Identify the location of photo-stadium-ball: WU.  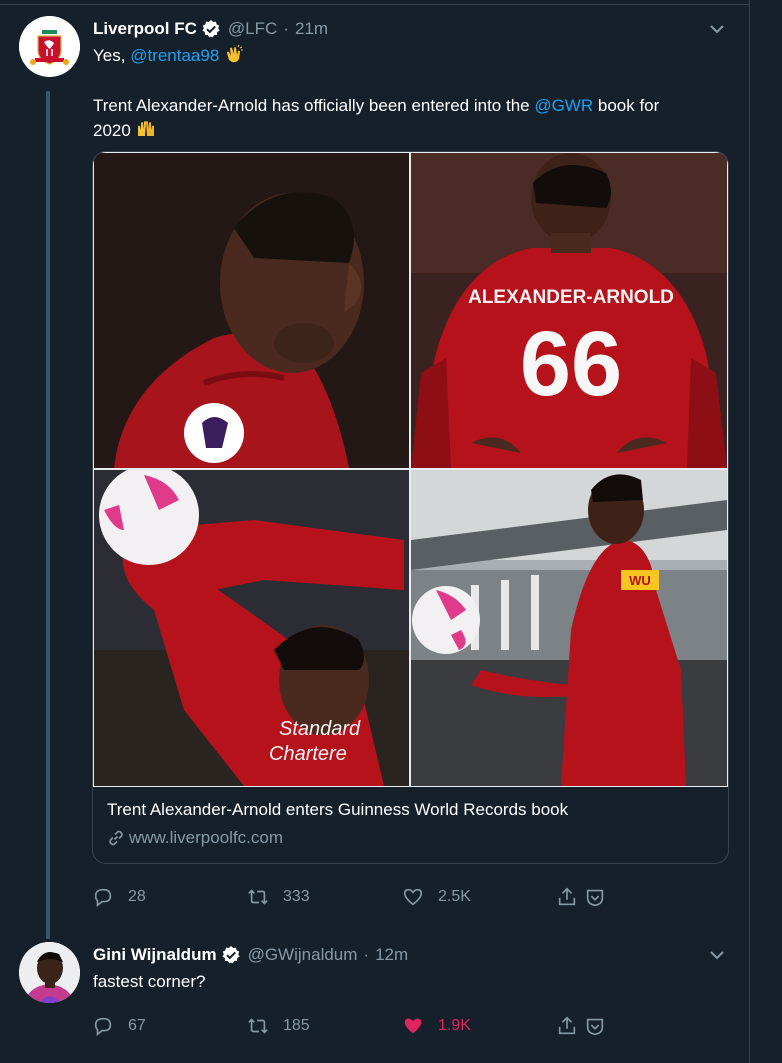
(569, 628).